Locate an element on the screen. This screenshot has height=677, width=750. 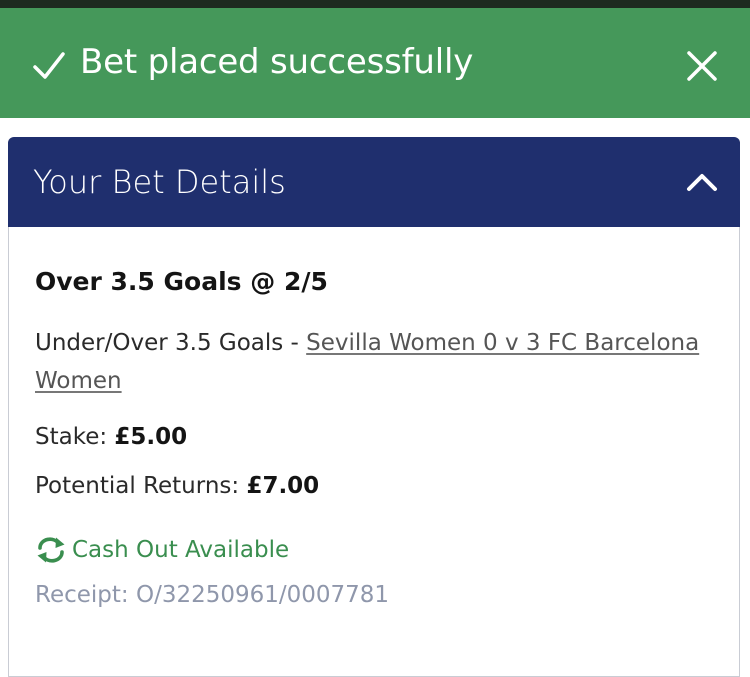
bet-selection: Over 3.5 Goals @ 2/5 is located at coordinates (181, 281).